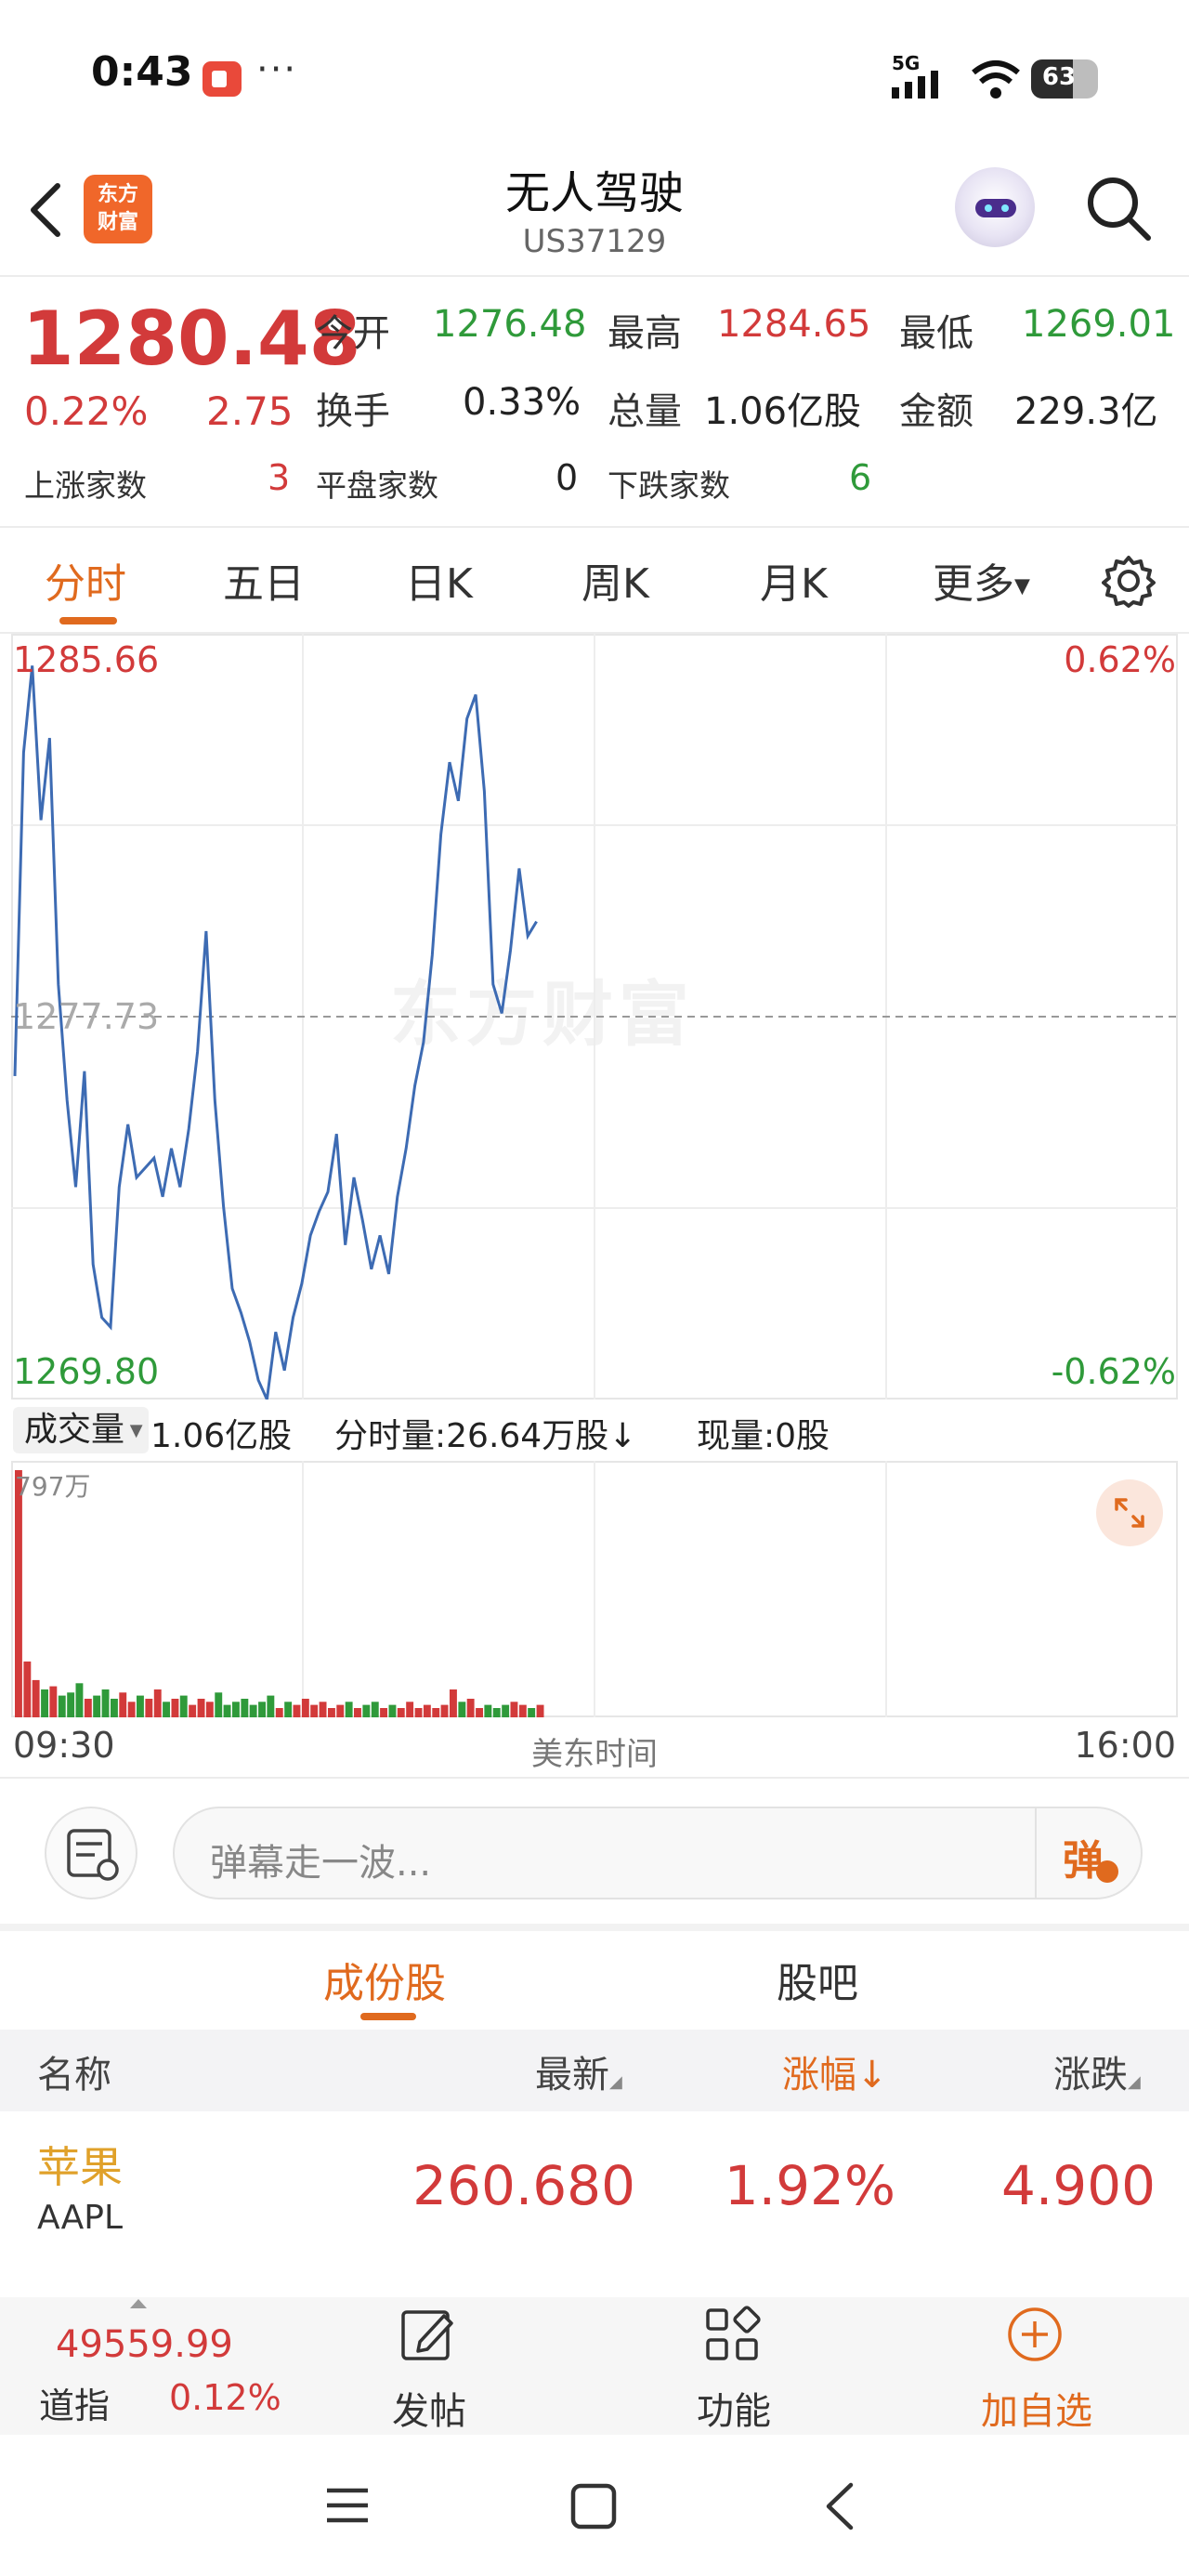 The width and height of the screenshot is (1189, 2576). What do you see at coordinates (1036, 2408) in the screenshot?
I see `add-watchlist-label: 加自选` at bounding box center [1036, 2408].